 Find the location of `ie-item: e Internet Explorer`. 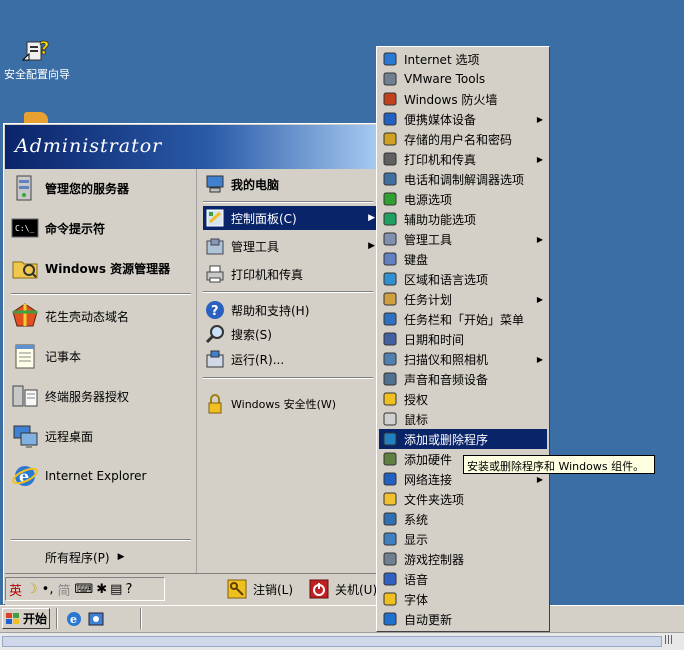

ie-item: e Internet Explorer is located at coordinates (101, 476).